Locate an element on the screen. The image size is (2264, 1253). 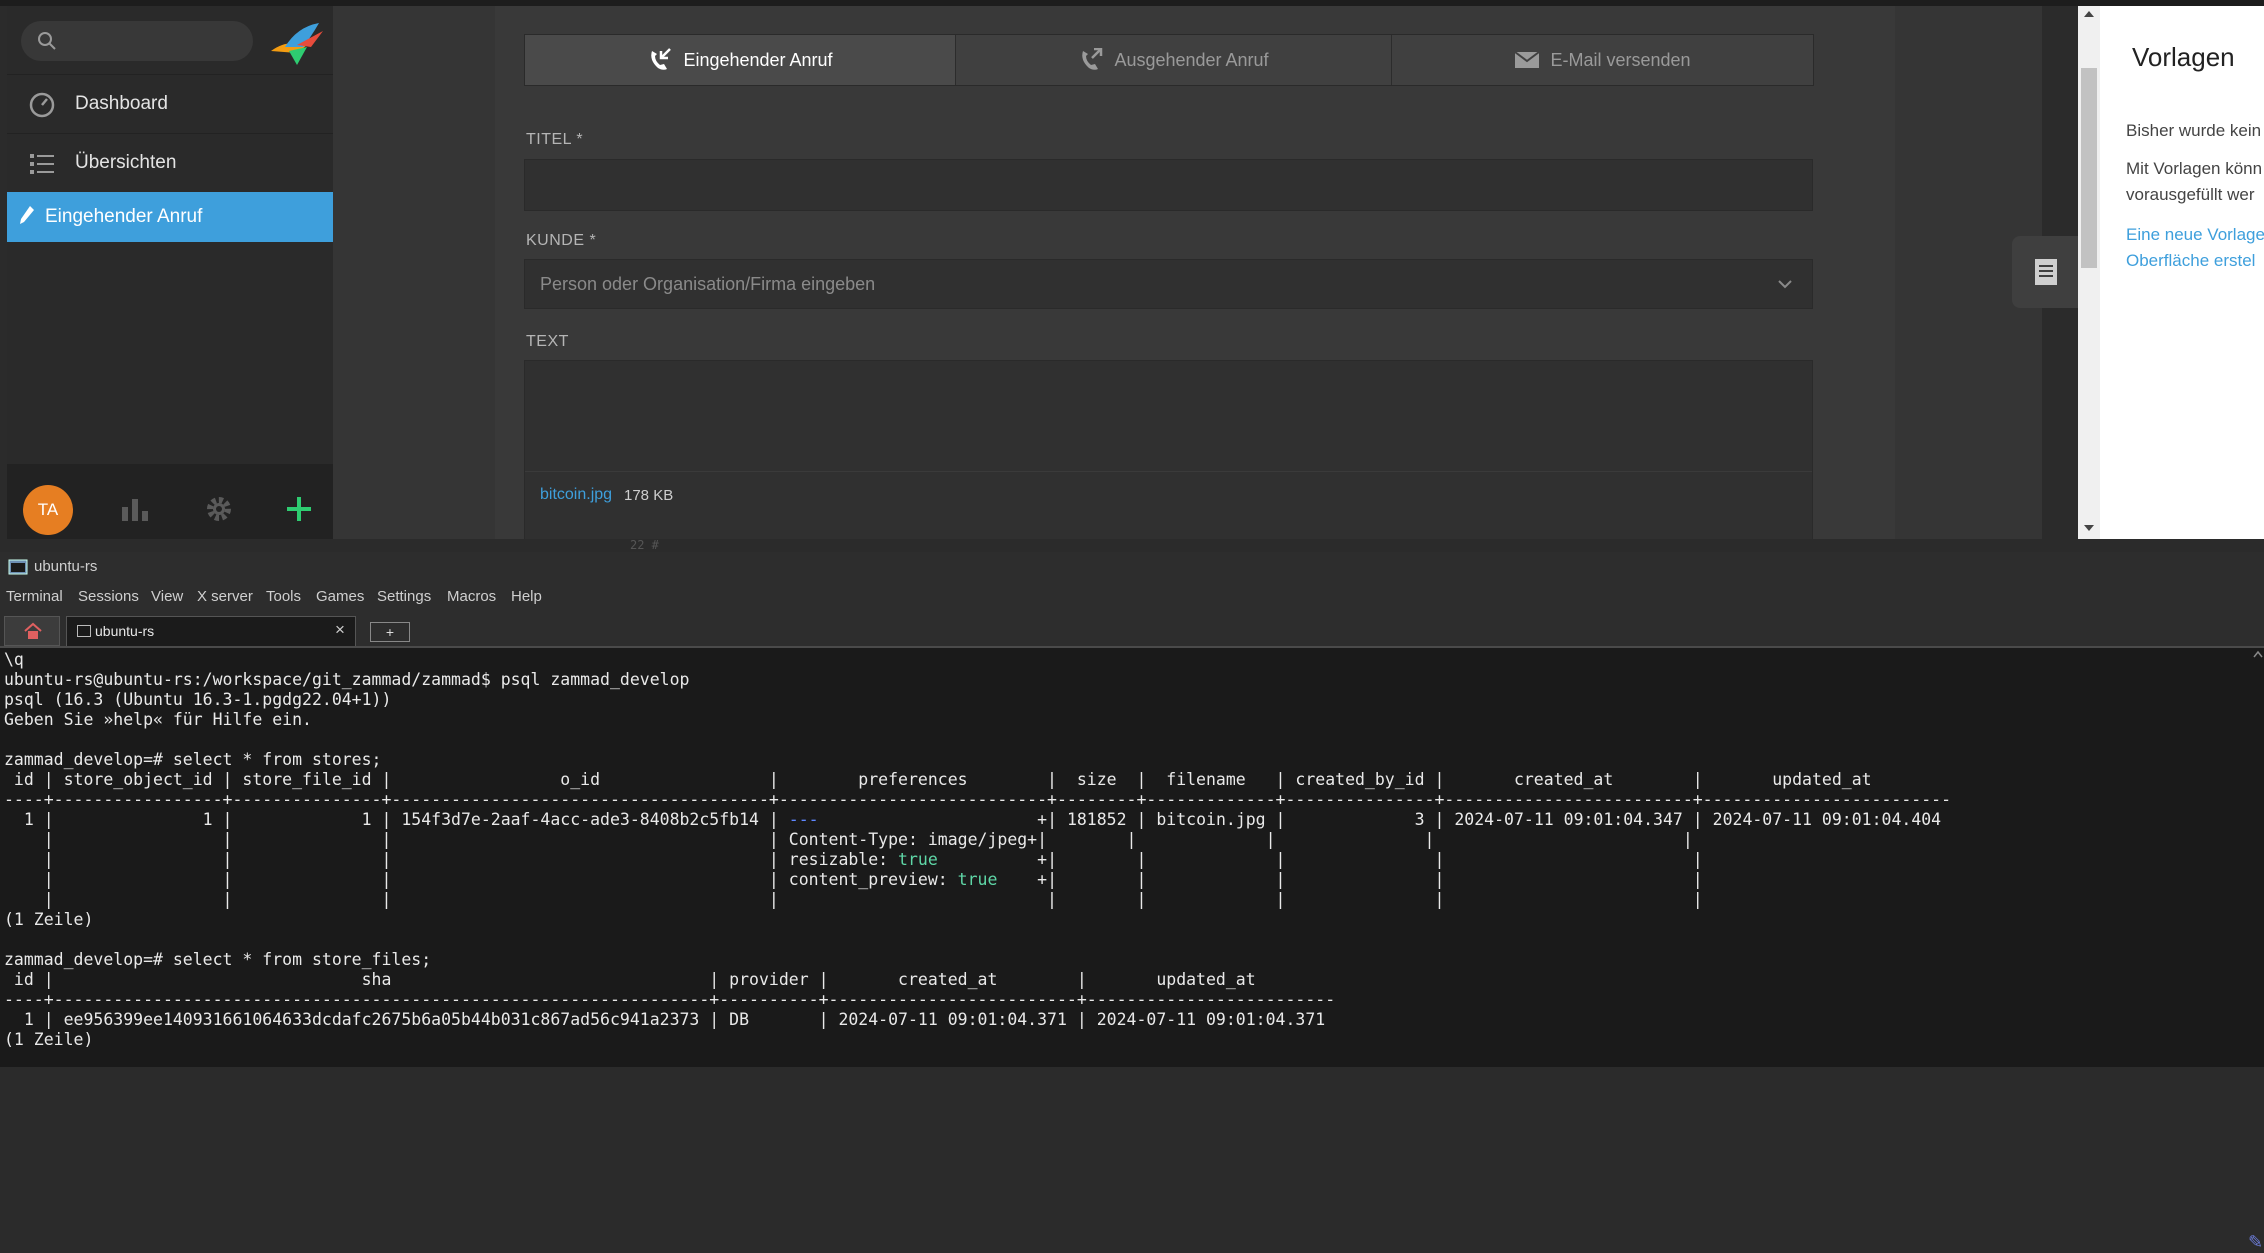
sidebar-item-label: Übersichten is located at coordinates (126, 162).